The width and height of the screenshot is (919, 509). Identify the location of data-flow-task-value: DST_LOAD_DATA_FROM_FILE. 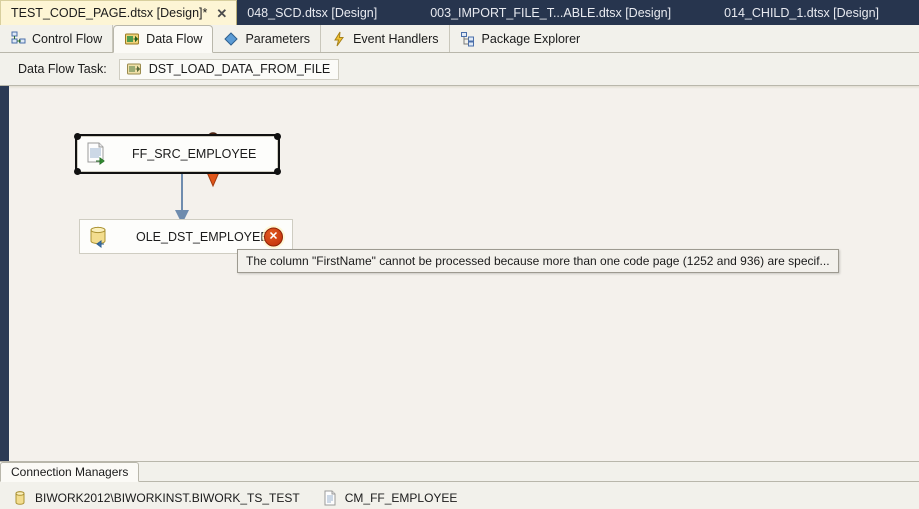
(239, 69).